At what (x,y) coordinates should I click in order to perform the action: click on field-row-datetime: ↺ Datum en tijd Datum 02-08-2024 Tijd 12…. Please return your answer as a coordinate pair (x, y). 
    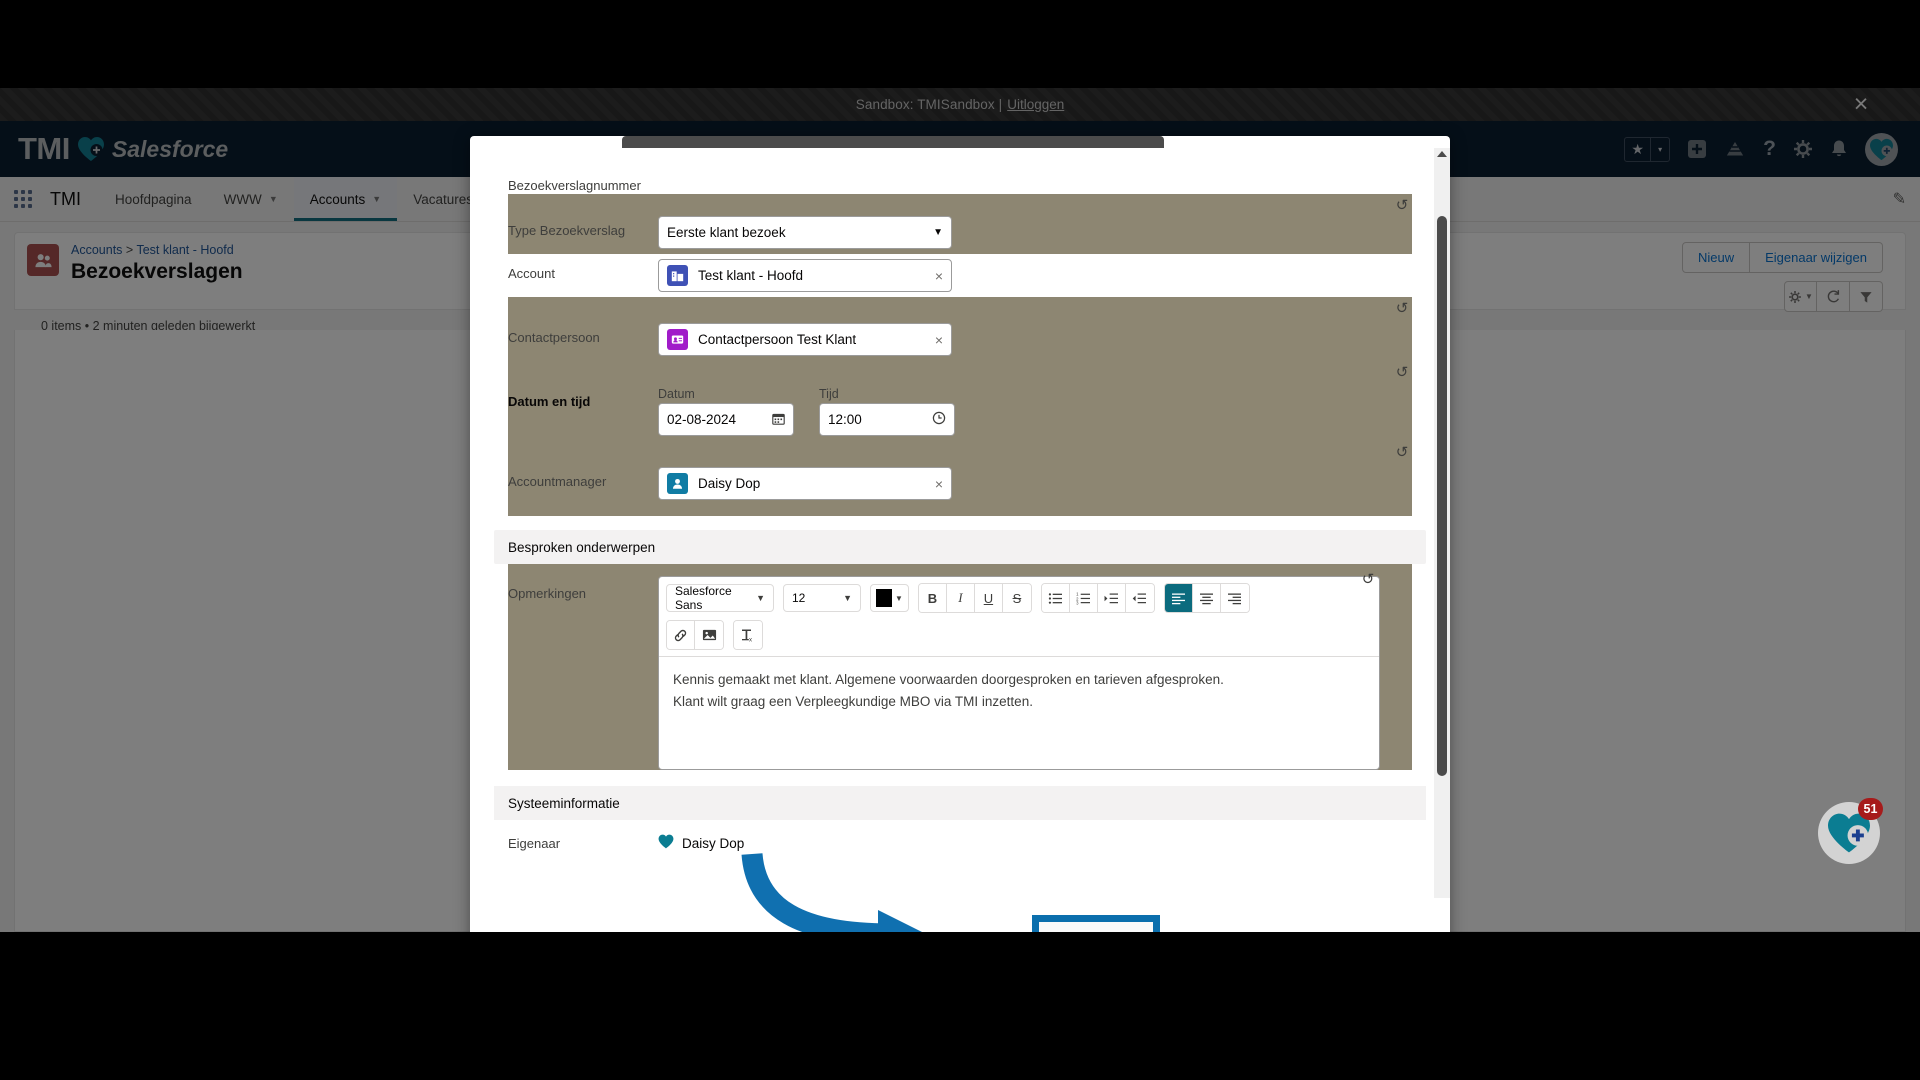
    Looking at the image, I should click on (960, 401).